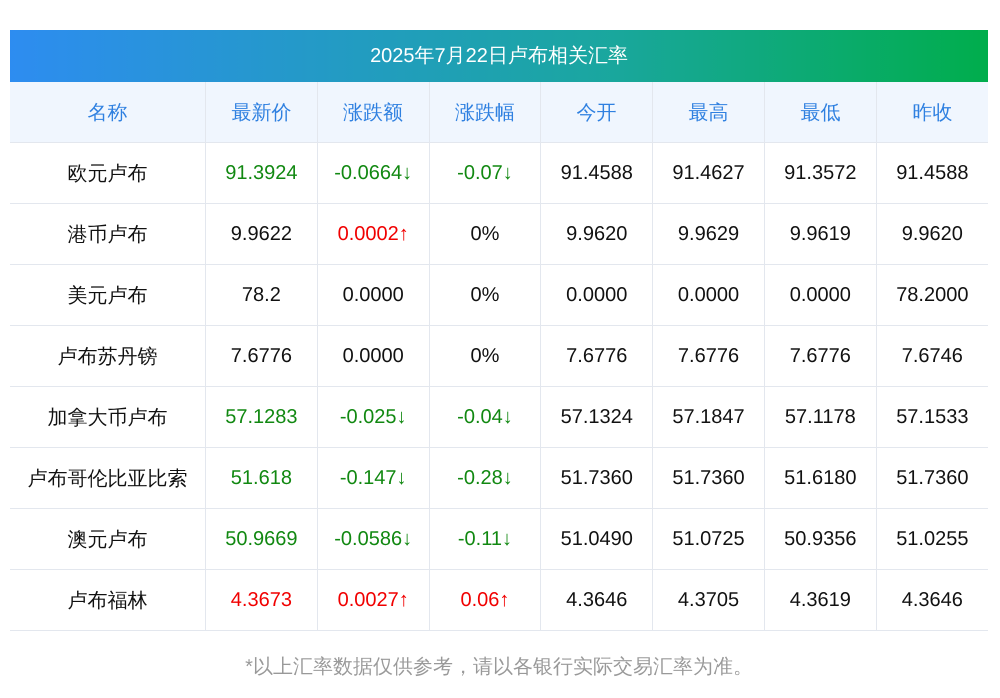  I want to click on table-cell: 0.06↑, so click(485, 600).